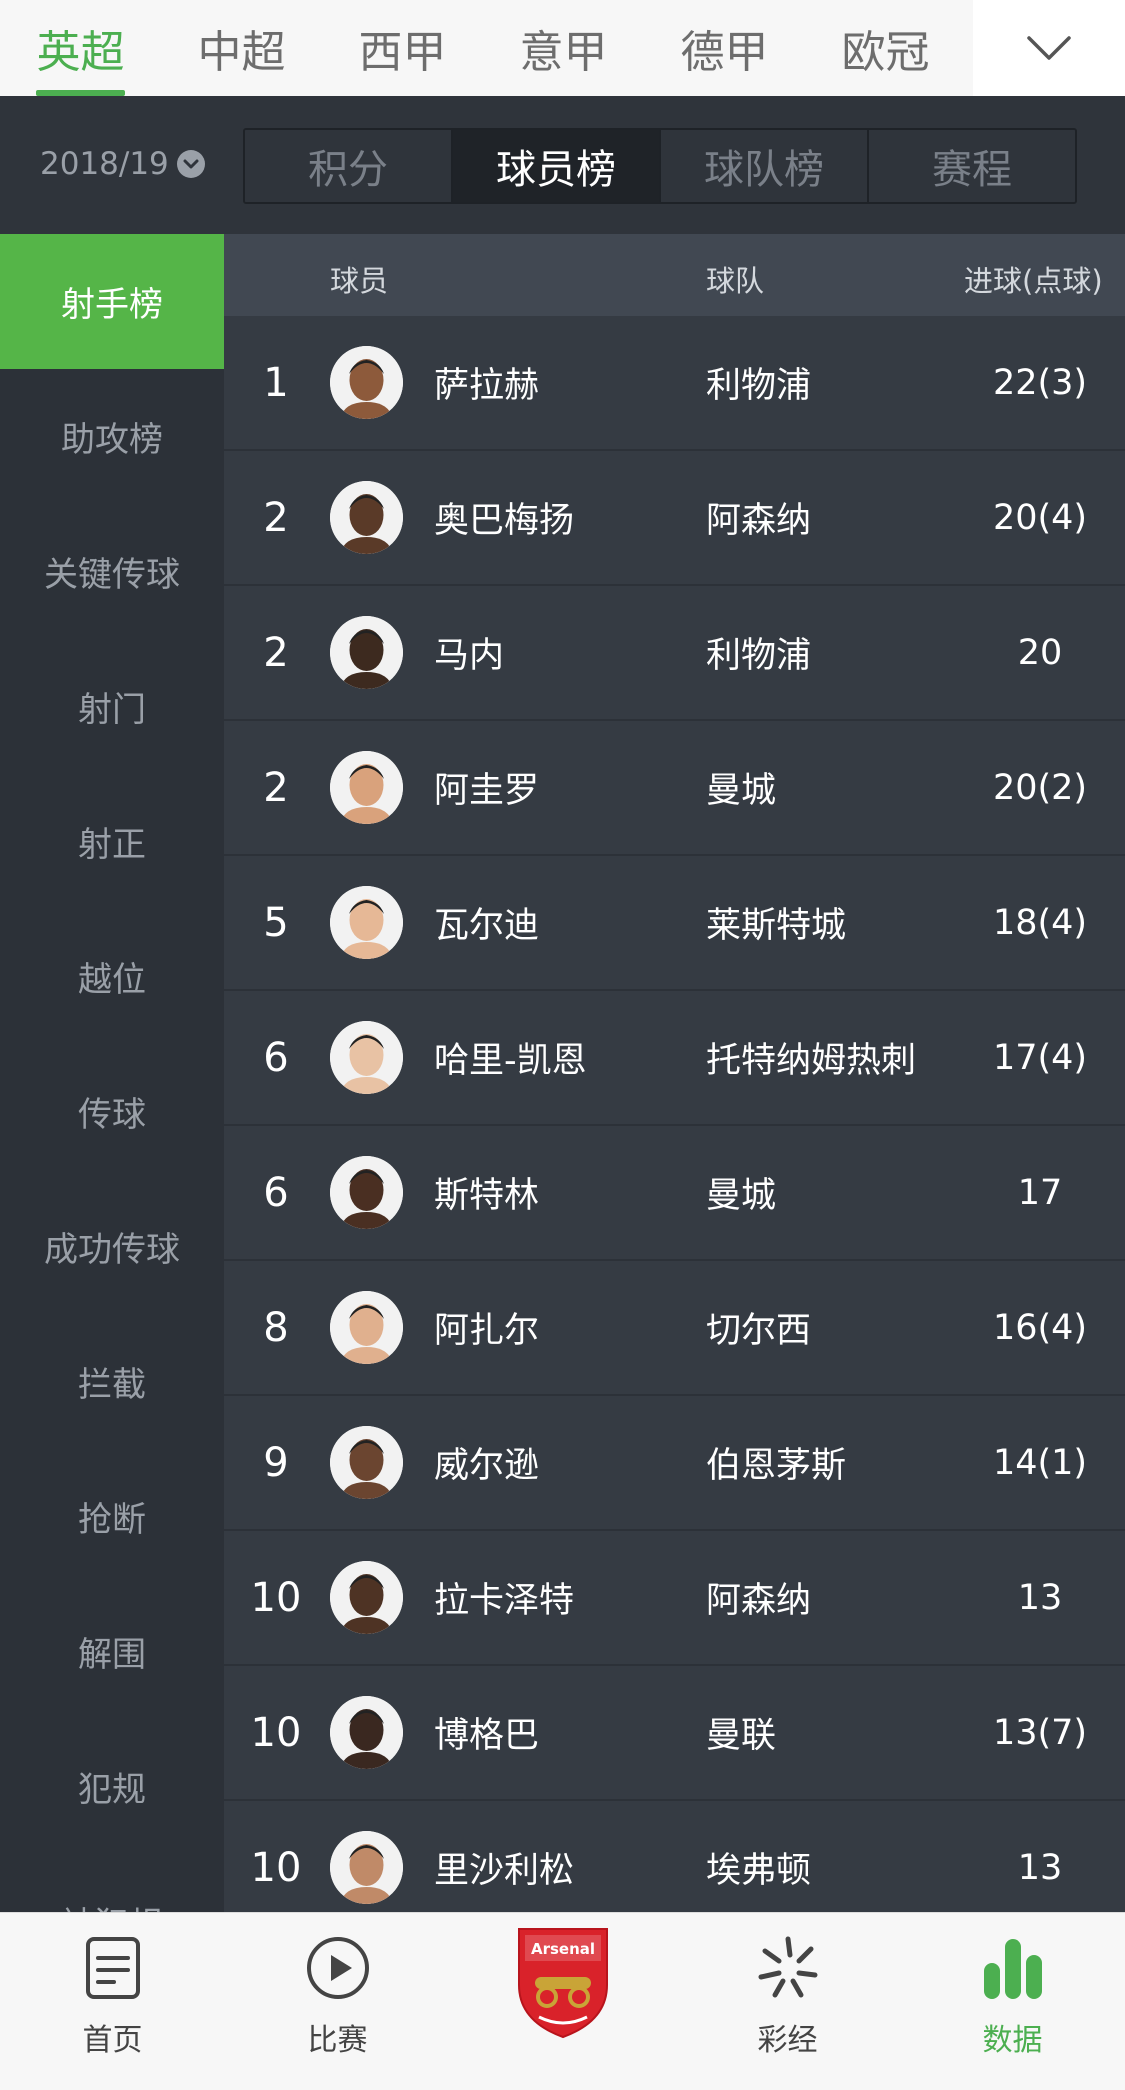 The width and height of the screenshot is (1125, 2090). Describe the element at coordinates (276, 382) in the screenshot. I see `rank-number: 1` at that location.